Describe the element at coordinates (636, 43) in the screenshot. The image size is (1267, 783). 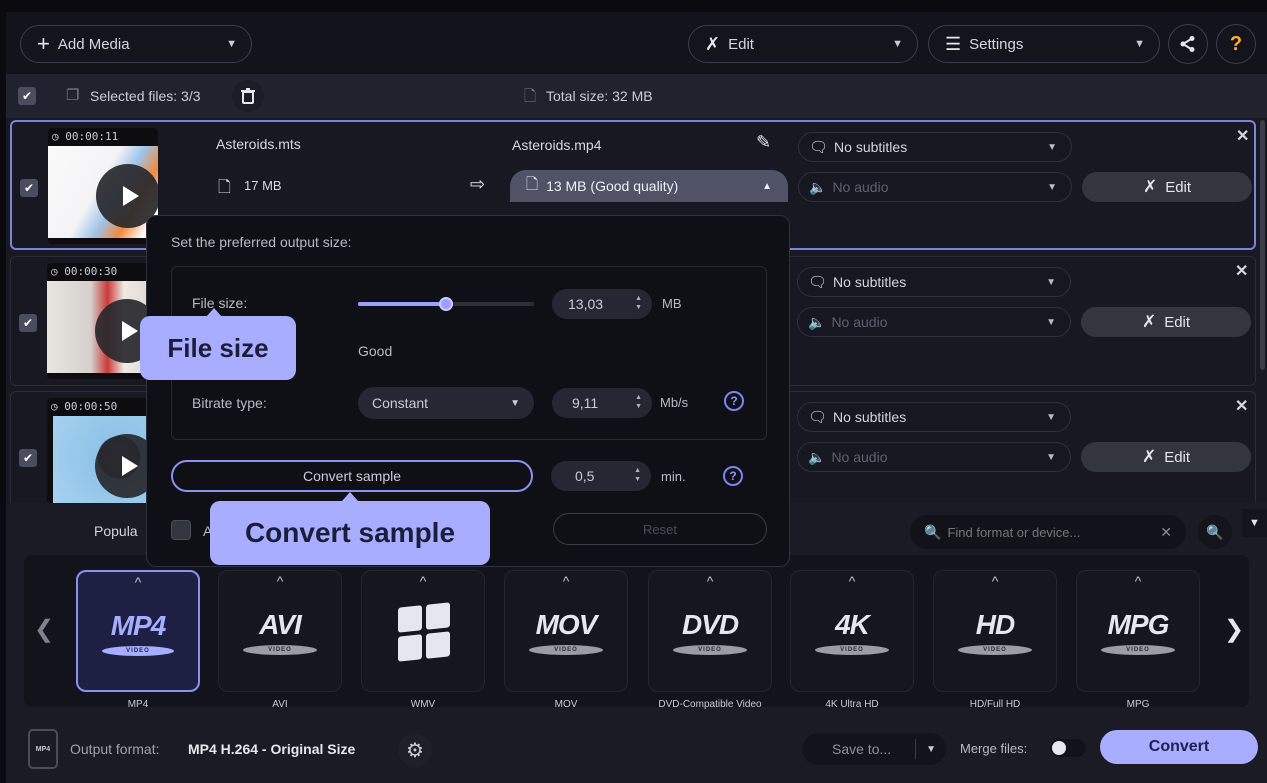
I see `top-toolbar: + Add Media ▼ ✗ Edit ▼ ☰ Settings ▼ ?` at that location.